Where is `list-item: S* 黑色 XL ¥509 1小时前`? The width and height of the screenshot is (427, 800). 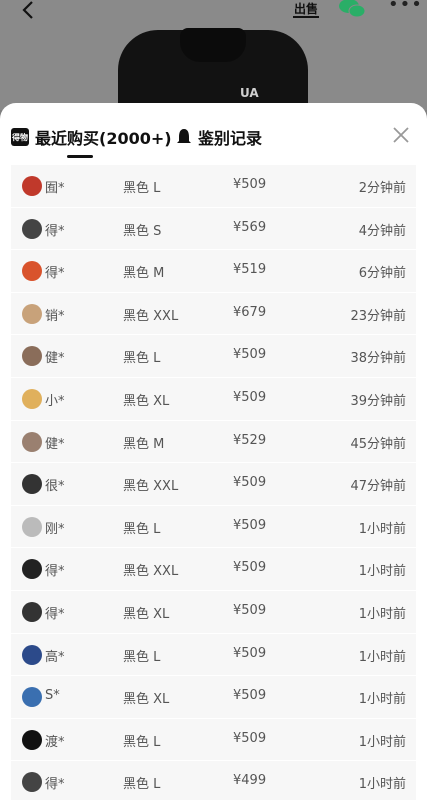 list-item: S* 黑色 XL ¥509 1小时前 is located at coordinates (213, 697).